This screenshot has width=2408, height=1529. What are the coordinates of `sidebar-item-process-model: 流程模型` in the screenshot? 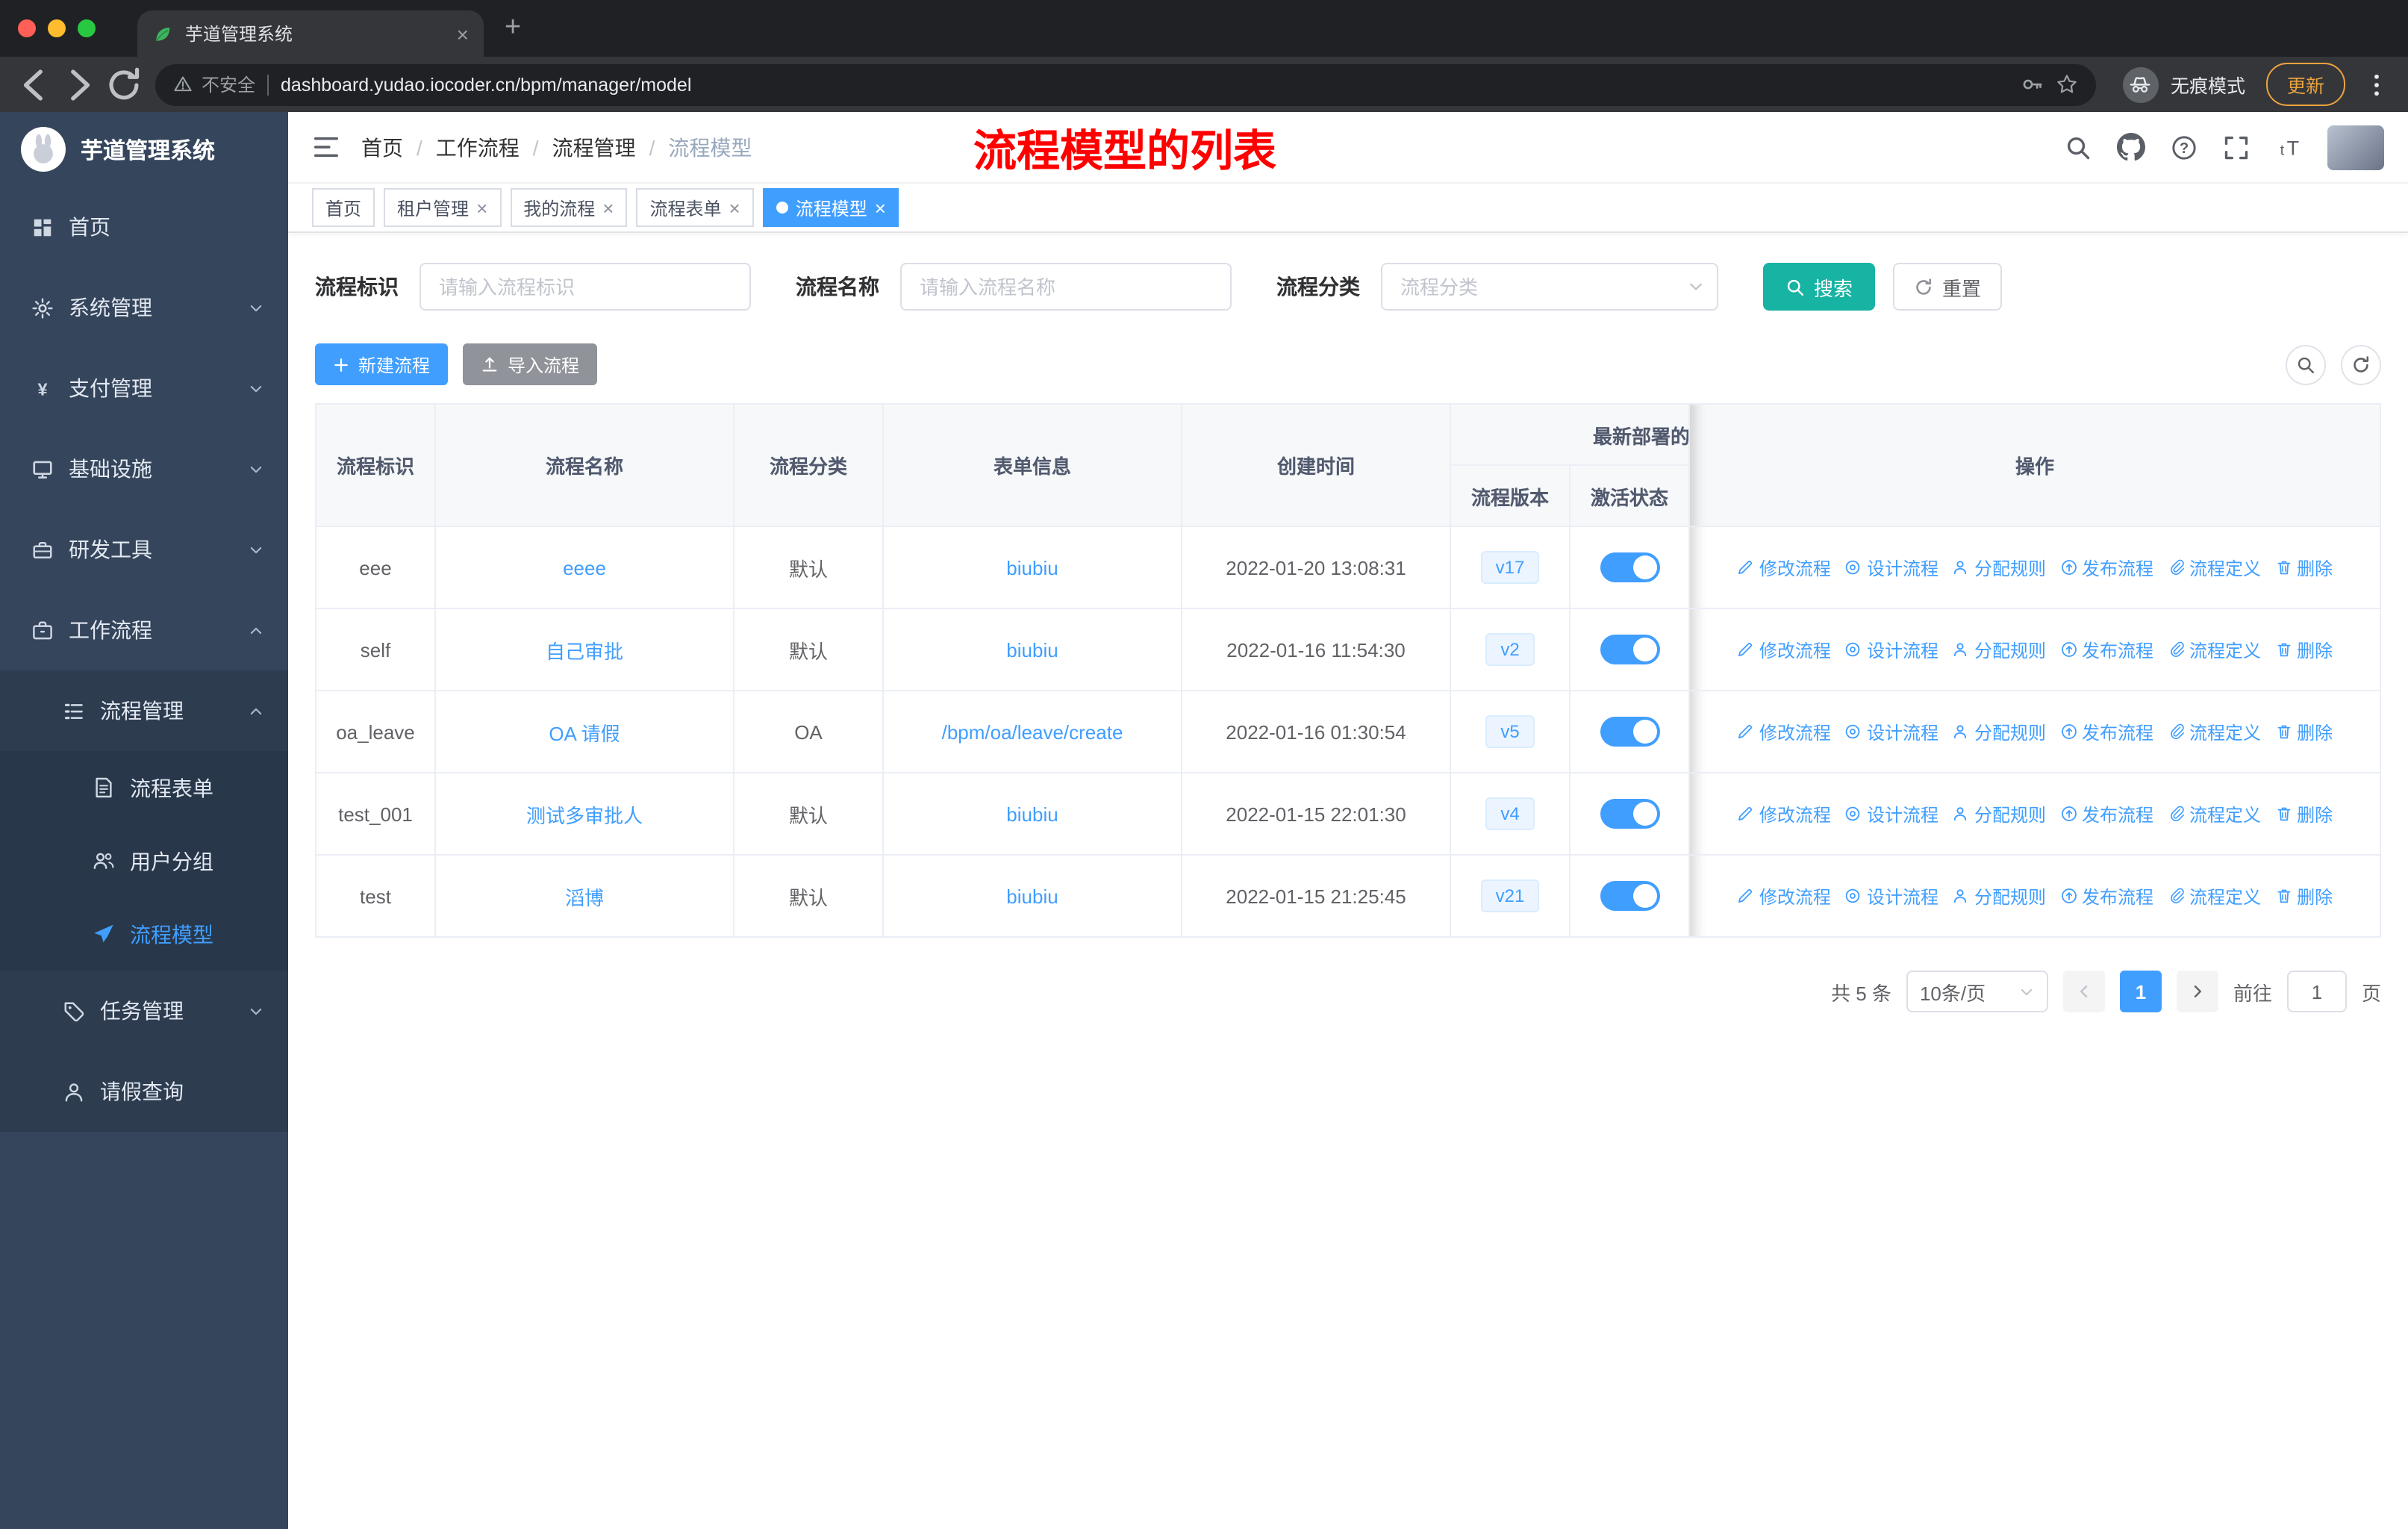 It's located at (144, 934).